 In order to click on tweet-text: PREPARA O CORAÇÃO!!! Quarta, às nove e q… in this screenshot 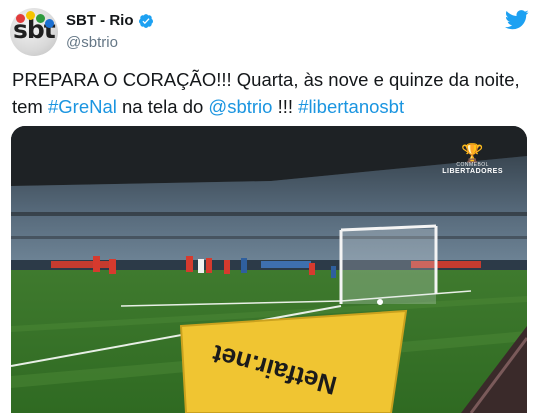, I will do `click(272, 93)`.